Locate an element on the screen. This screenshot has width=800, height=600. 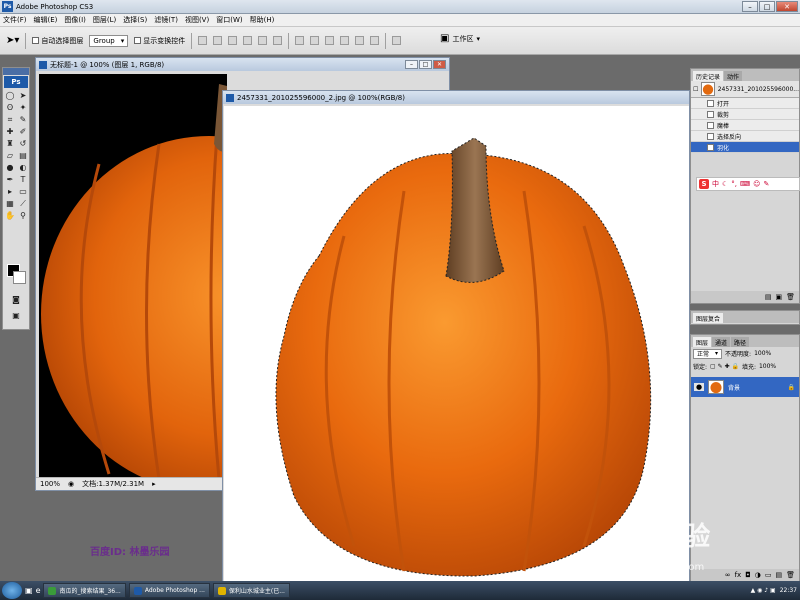
new-document-icon: ▤ is located at coordinates (768, 297).